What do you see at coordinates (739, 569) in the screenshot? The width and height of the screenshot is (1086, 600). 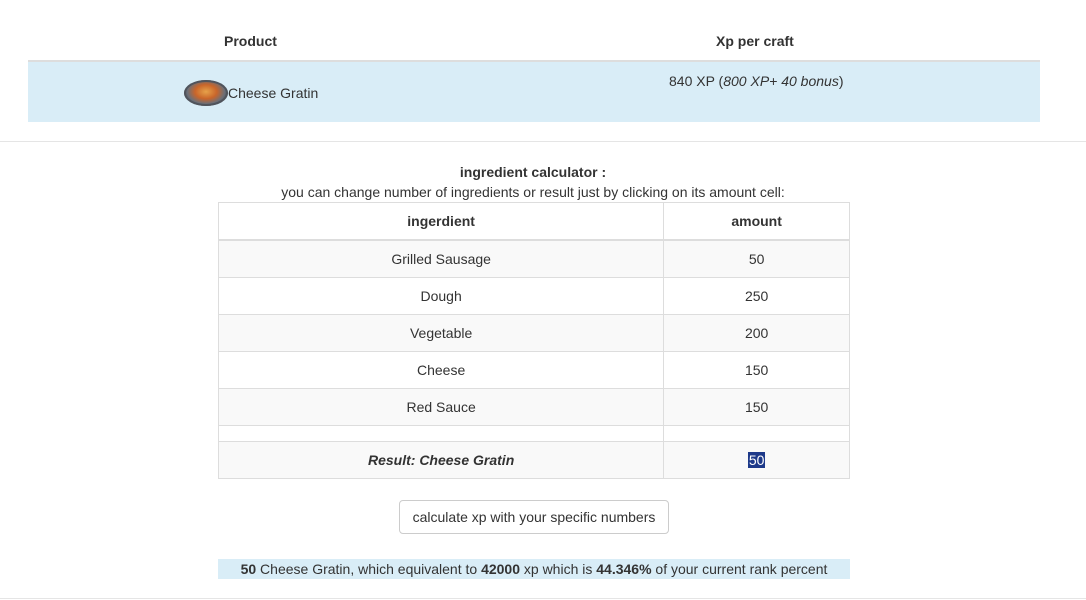 I see `summary-text-3: of your current rank percent` at bounding box center [739, 569].